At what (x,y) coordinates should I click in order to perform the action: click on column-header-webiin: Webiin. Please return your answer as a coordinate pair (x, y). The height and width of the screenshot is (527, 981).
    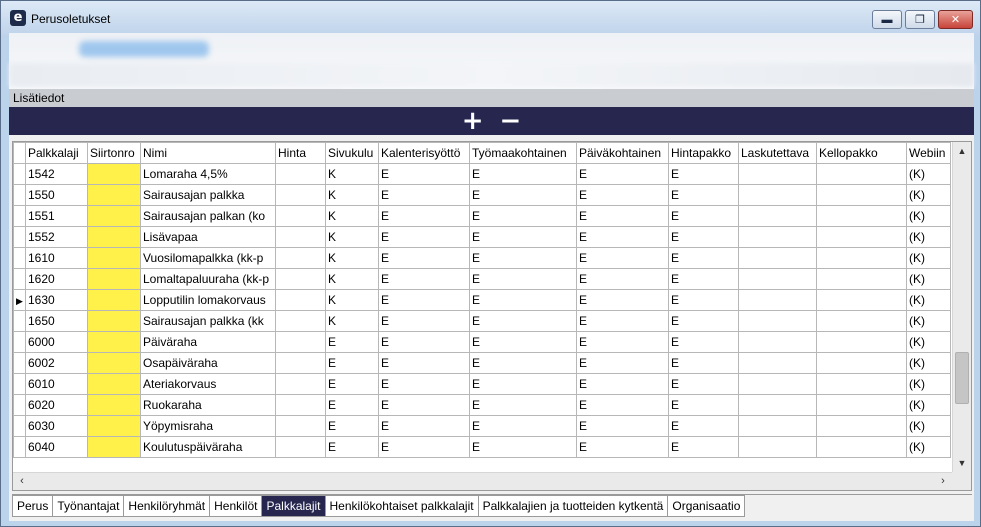
    Looking at the image, I should click on (928, 153).